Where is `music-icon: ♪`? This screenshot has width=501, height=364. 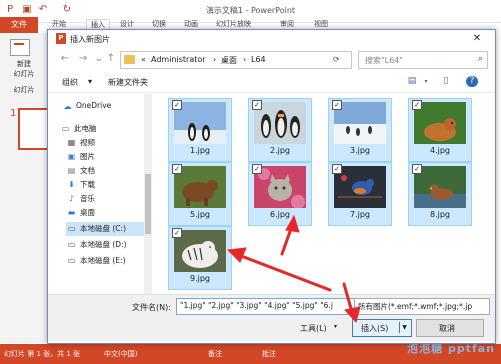
music-icon: ♪ is located at coordinates (71, 198).